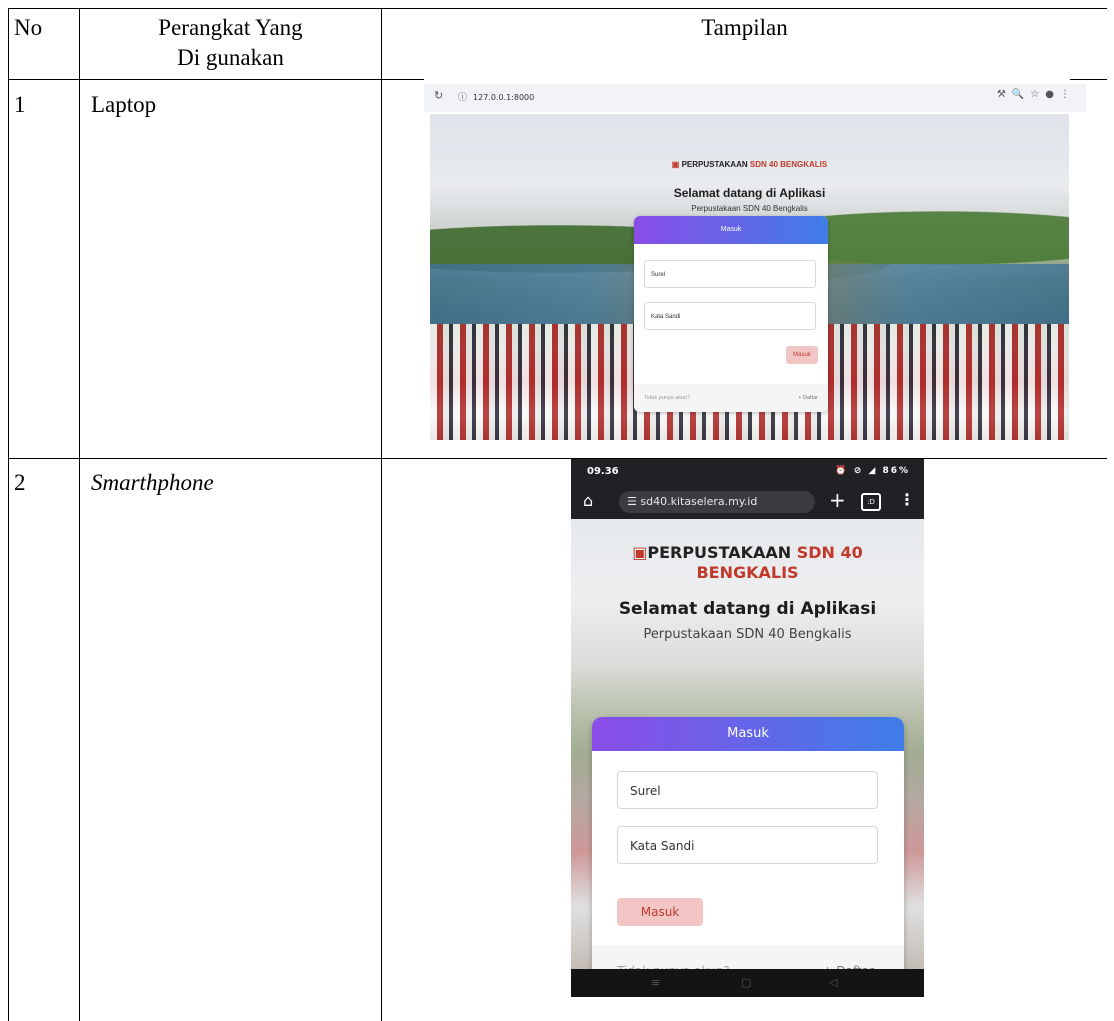 The image size is (1114, 1021). What do you see at coordinates (438, 95) in the screenshot?
I see `reload-icon: ↻` at bounding box center [438, 95].